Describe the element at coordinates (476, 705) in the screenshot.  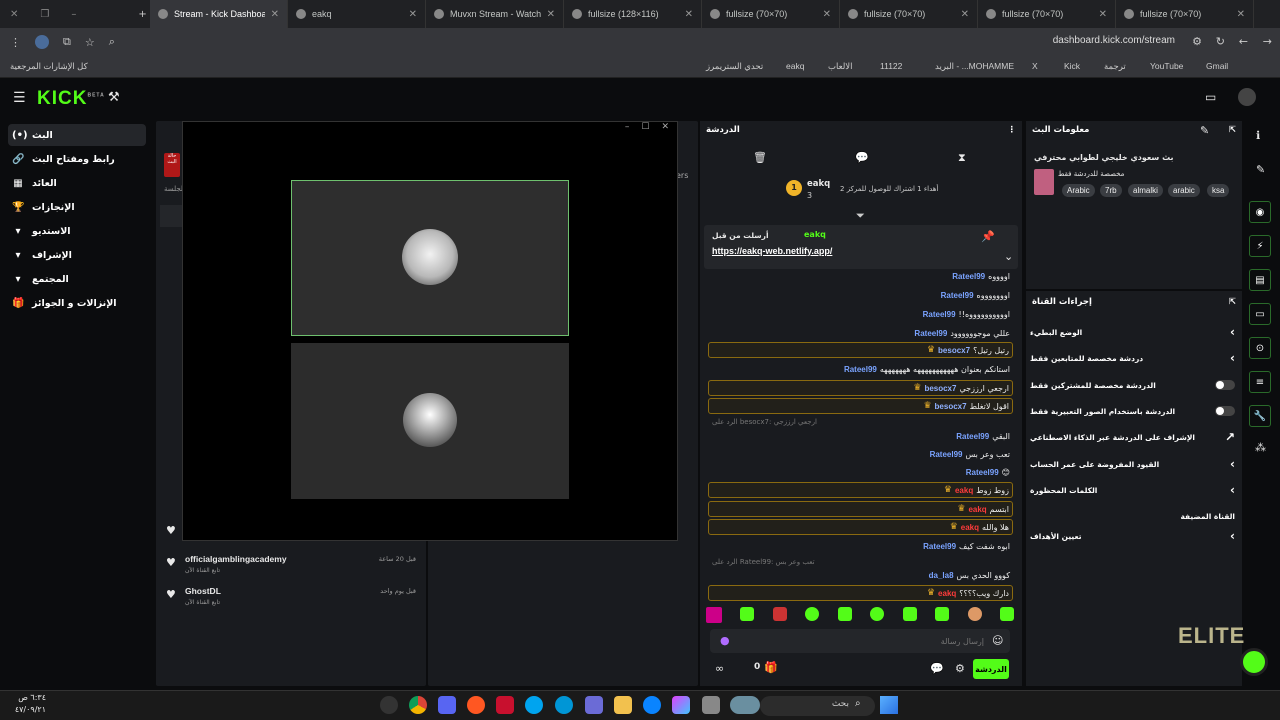
I see `app-taskbar-icon` at that location.